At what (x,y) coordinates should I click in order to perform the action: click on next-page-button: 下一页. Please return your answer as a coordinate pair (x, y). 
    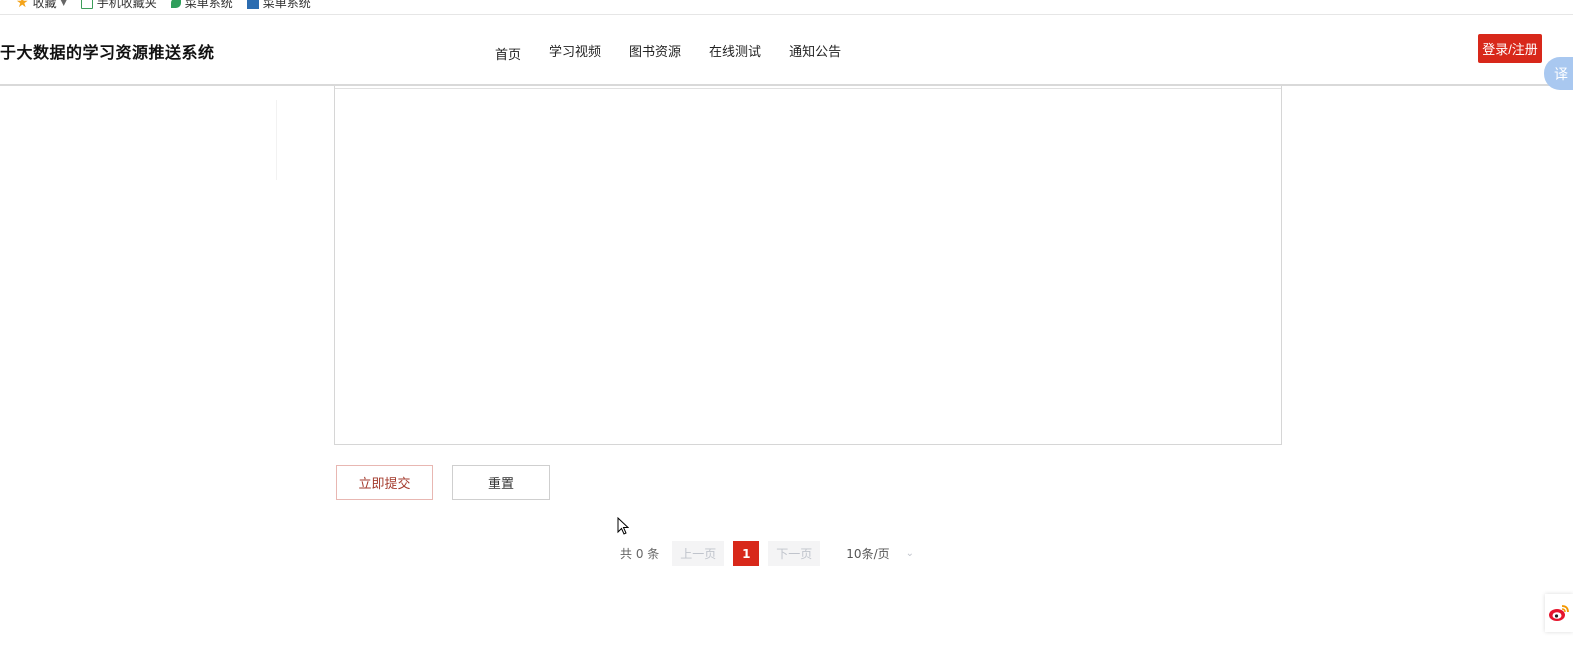
    Looking at the image, I should click on (794, 553).